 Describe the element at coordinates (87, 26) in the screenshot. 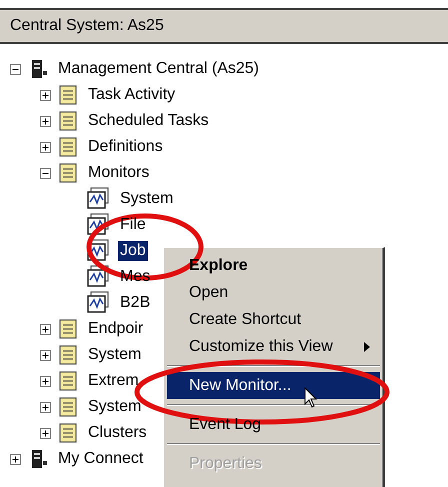

I see `pane-title: Central System: As25` at that location.